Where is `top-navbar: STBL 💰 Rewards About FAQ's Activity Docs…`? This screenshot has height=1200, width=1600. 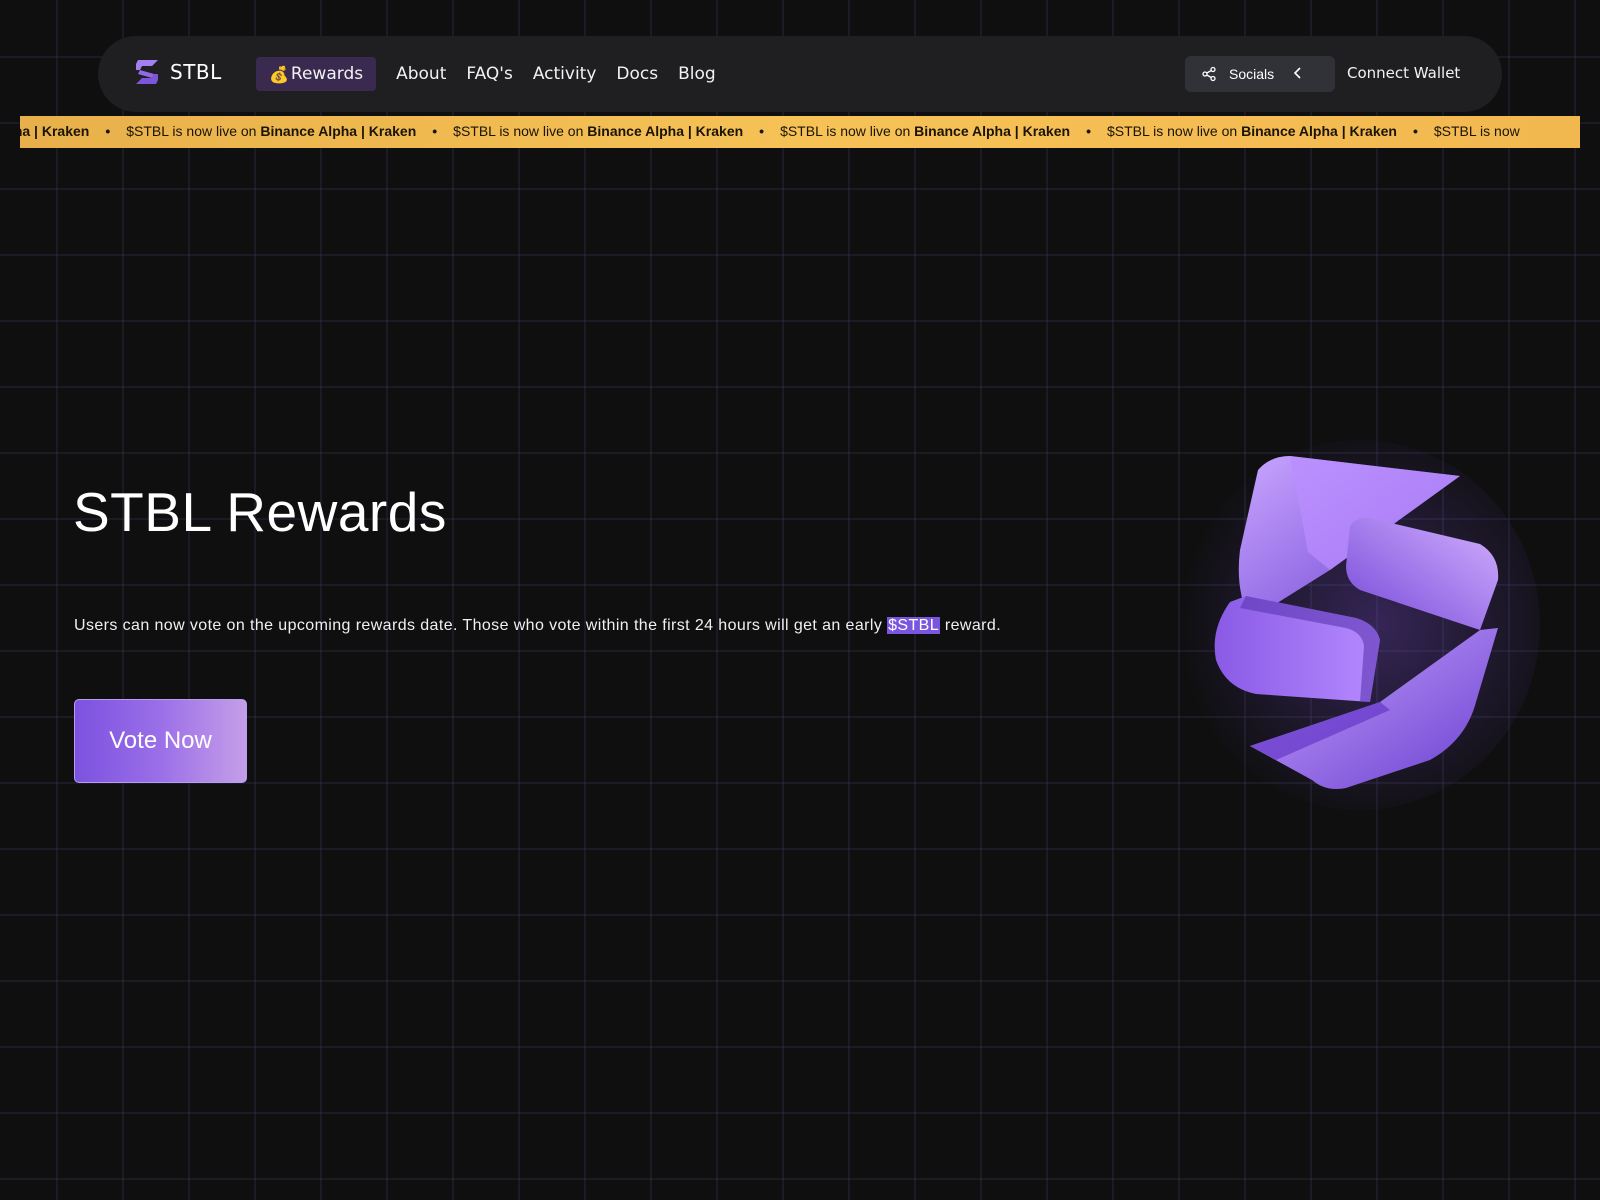
top-navbar: STBL 💰 Rewards About FAQ's Activity Docs… is located at coordinates (800, 74).